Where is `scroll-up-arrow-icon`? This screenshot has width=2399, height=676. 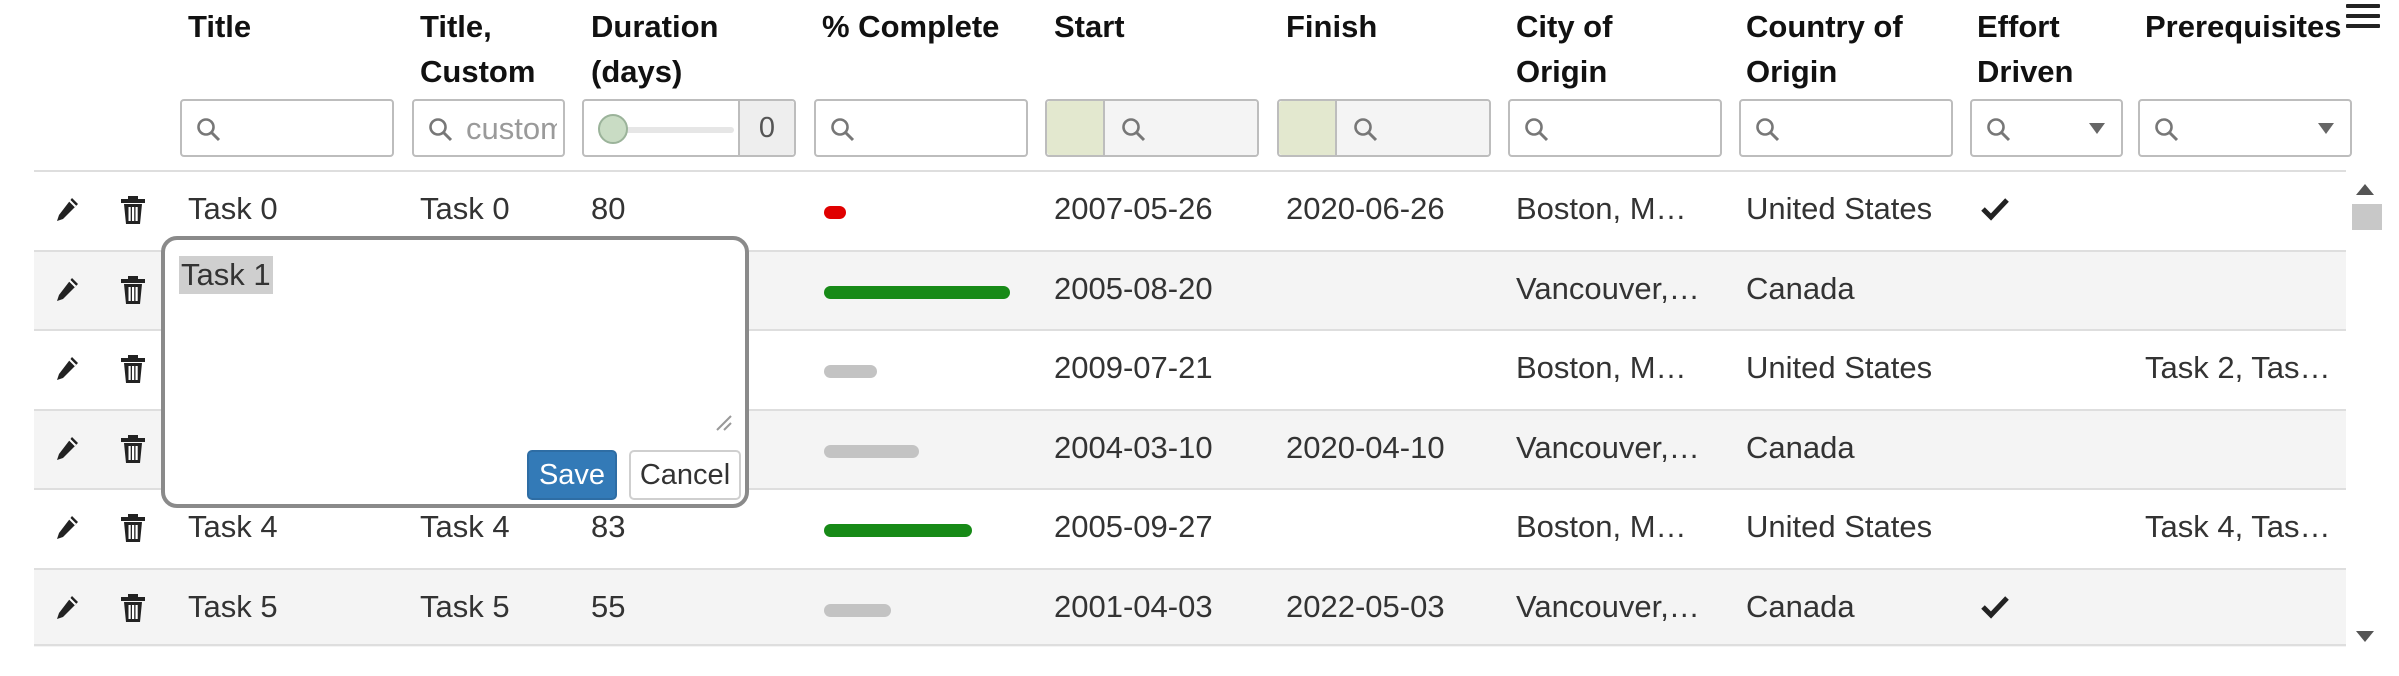 scroll-up-arrow-icon is located at coordinates (2365, 189).